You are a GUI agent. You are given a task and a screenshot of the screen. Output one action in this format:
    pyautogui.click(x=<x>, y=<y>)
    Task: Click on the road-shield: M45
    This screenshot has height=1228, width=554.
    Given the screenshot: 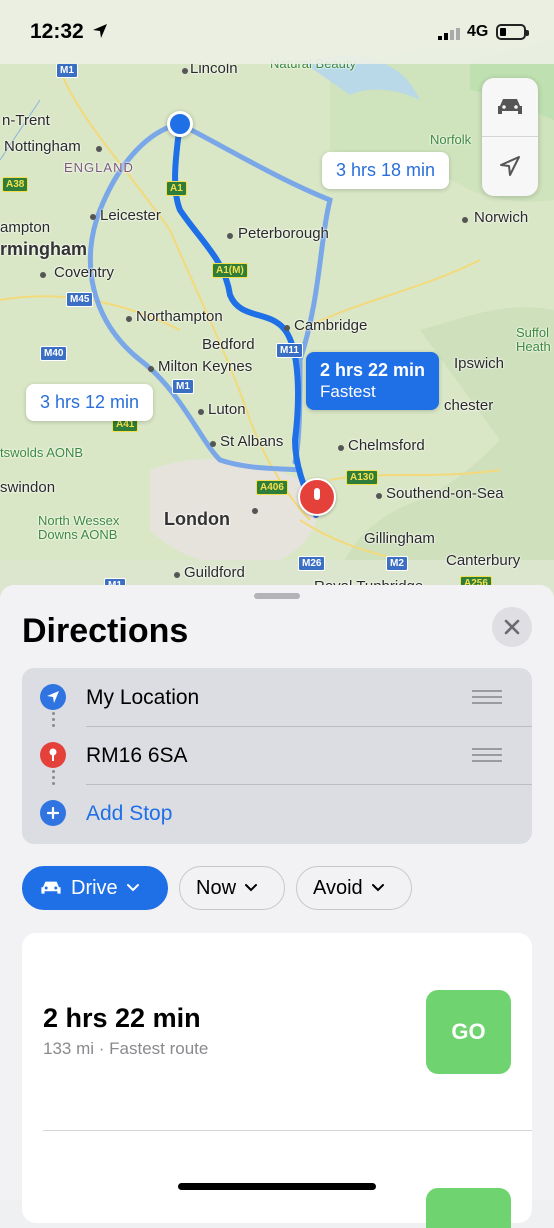 What is the action you would take?
    pyautogui.click(x=80, y=299)
    